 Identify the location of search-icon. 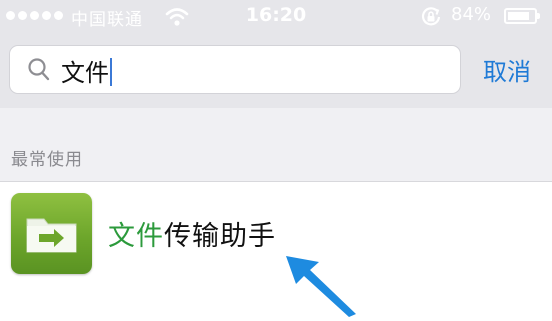
(39, 72).